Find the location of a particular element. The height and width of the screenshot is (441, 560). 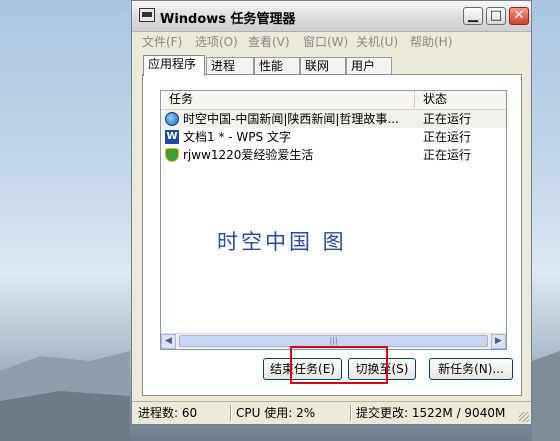

menu-help: 帮助(H) is located at coordinates (431, 41).